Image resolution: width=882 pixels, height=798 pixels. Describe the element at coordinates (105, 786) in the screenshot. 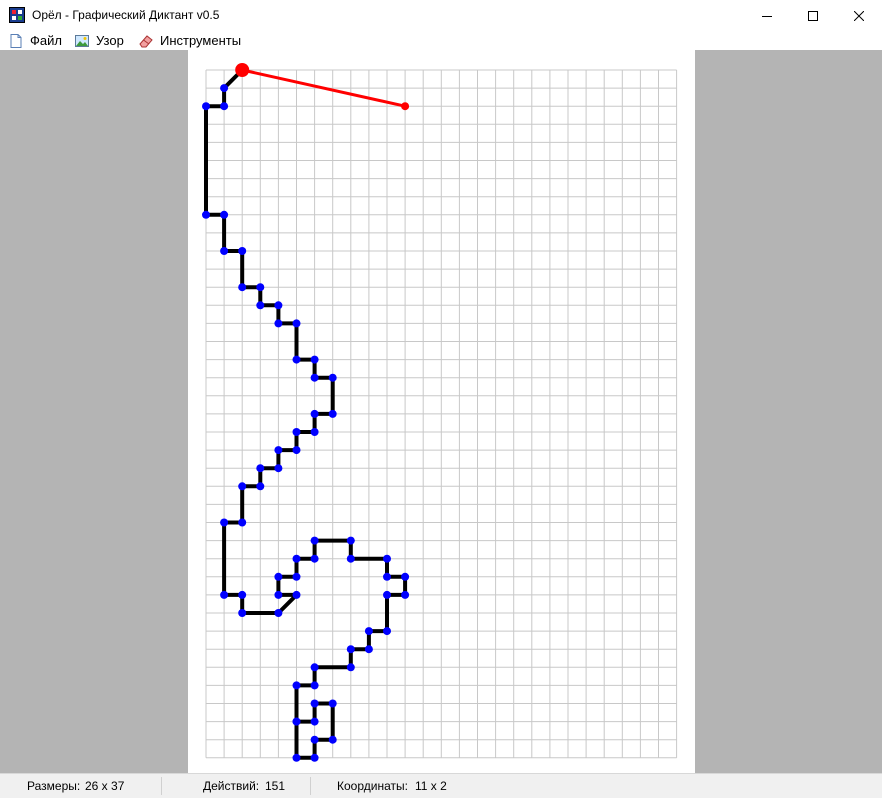

I see `size-value: 26 x 37` at that location.